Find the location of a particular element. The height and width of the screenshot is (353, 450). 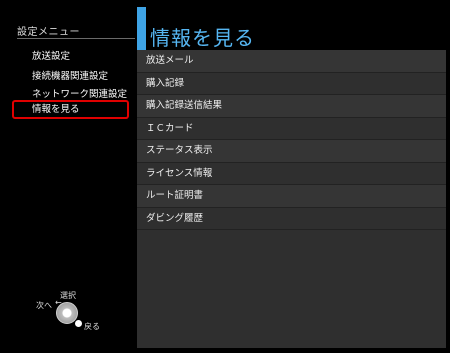

list-item-license-info: ライセンス情報 is located at coordinates (291, 174).